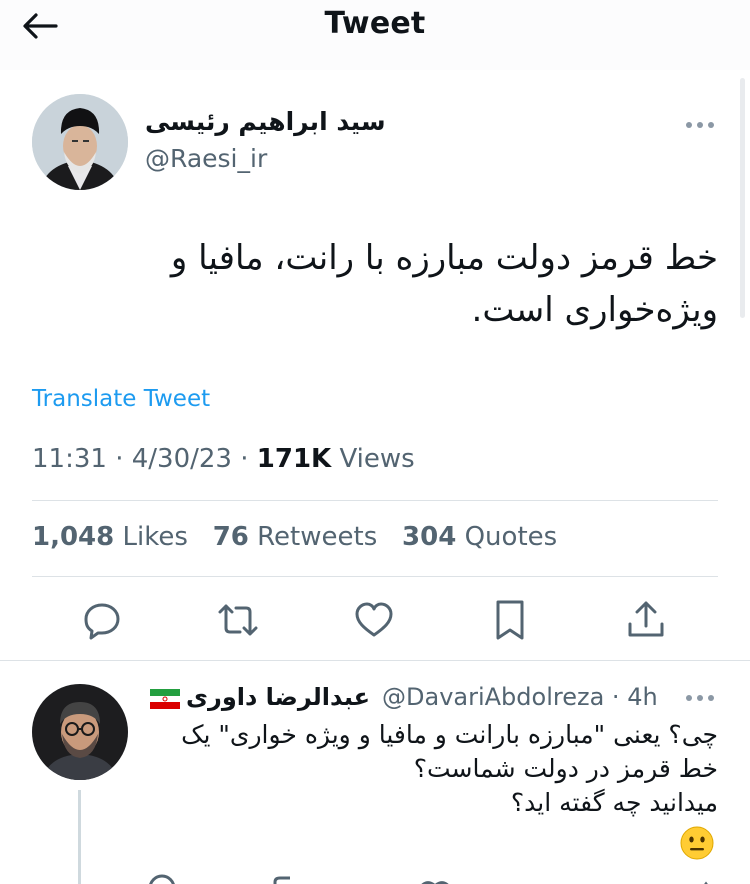  I want to click on quotes-label: Quotes, so click(511, 537).